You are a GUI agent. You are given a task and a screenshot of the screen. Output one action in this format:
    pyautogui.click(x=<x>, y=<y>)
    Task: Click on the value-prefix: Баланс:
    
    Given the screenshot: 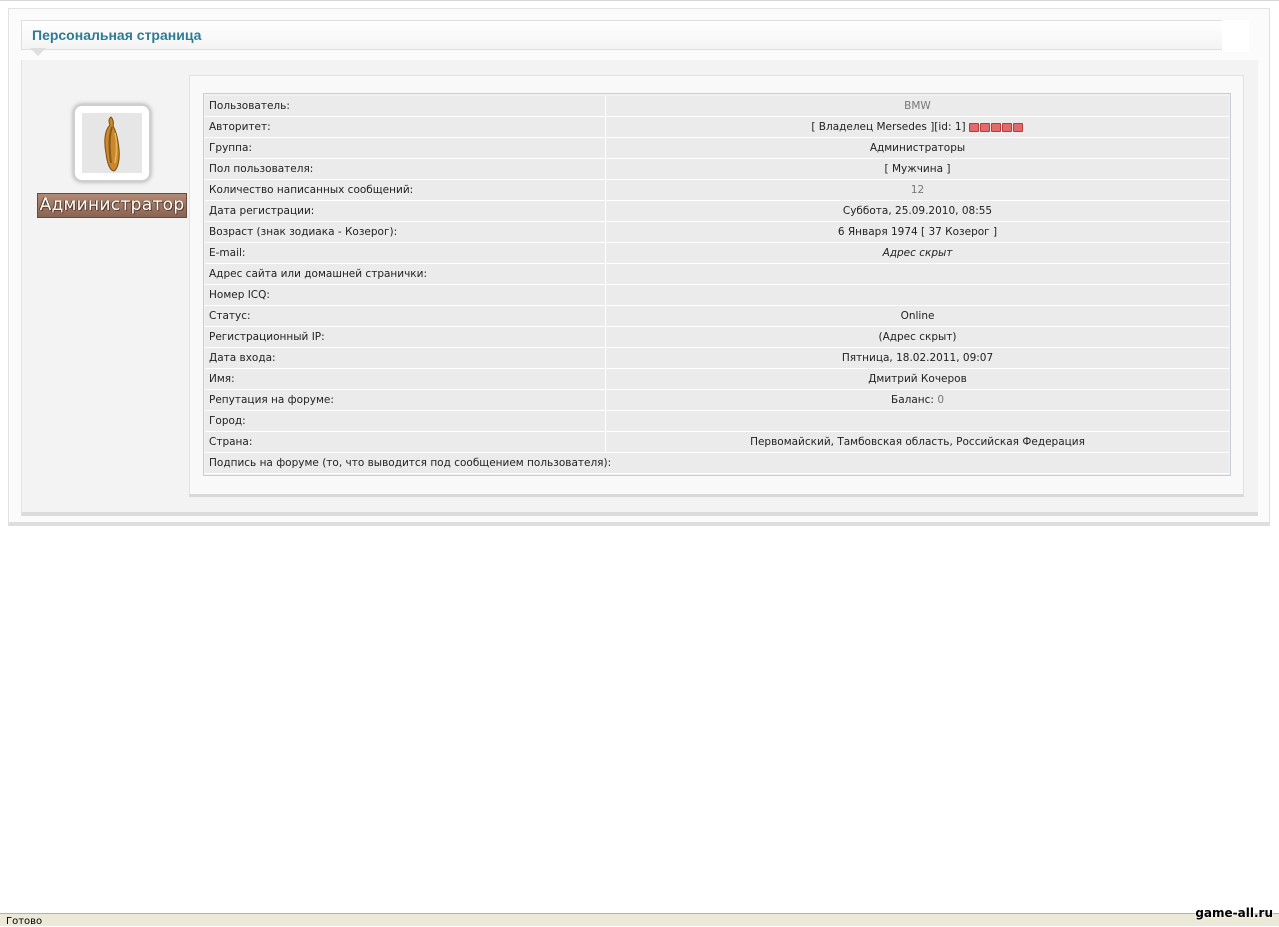 What is the action you would take?
    pyautogui.click(x=912, y=400)
    